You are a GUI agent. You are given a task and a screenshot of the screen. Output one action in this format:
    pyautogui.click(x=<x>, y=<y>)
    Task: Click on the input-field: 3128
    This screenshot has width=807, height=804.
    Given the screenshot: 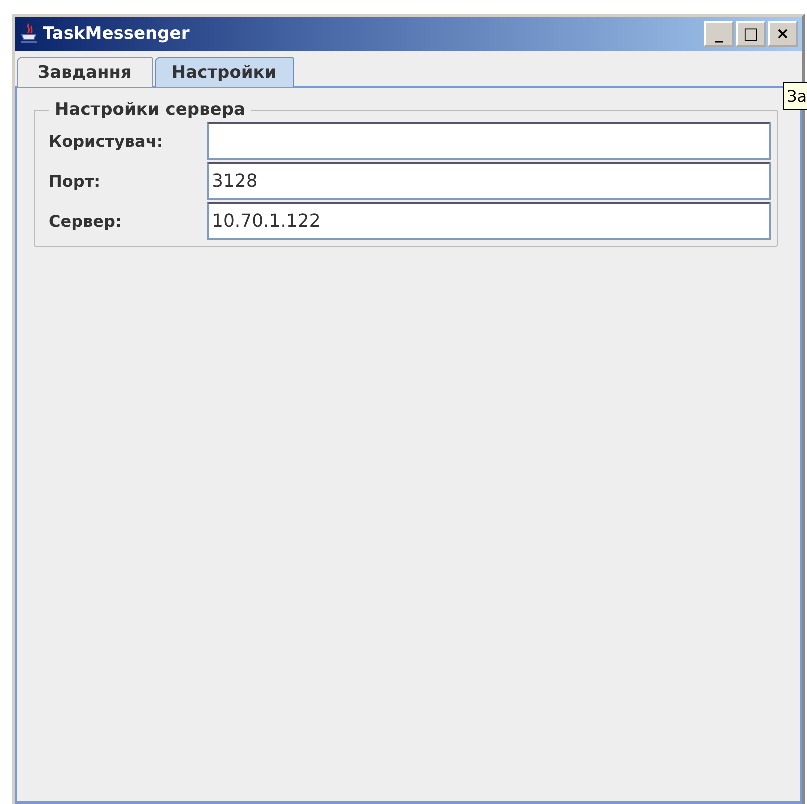 What is the action you would take?
    pyautogui.click(x=489, y=181)
    